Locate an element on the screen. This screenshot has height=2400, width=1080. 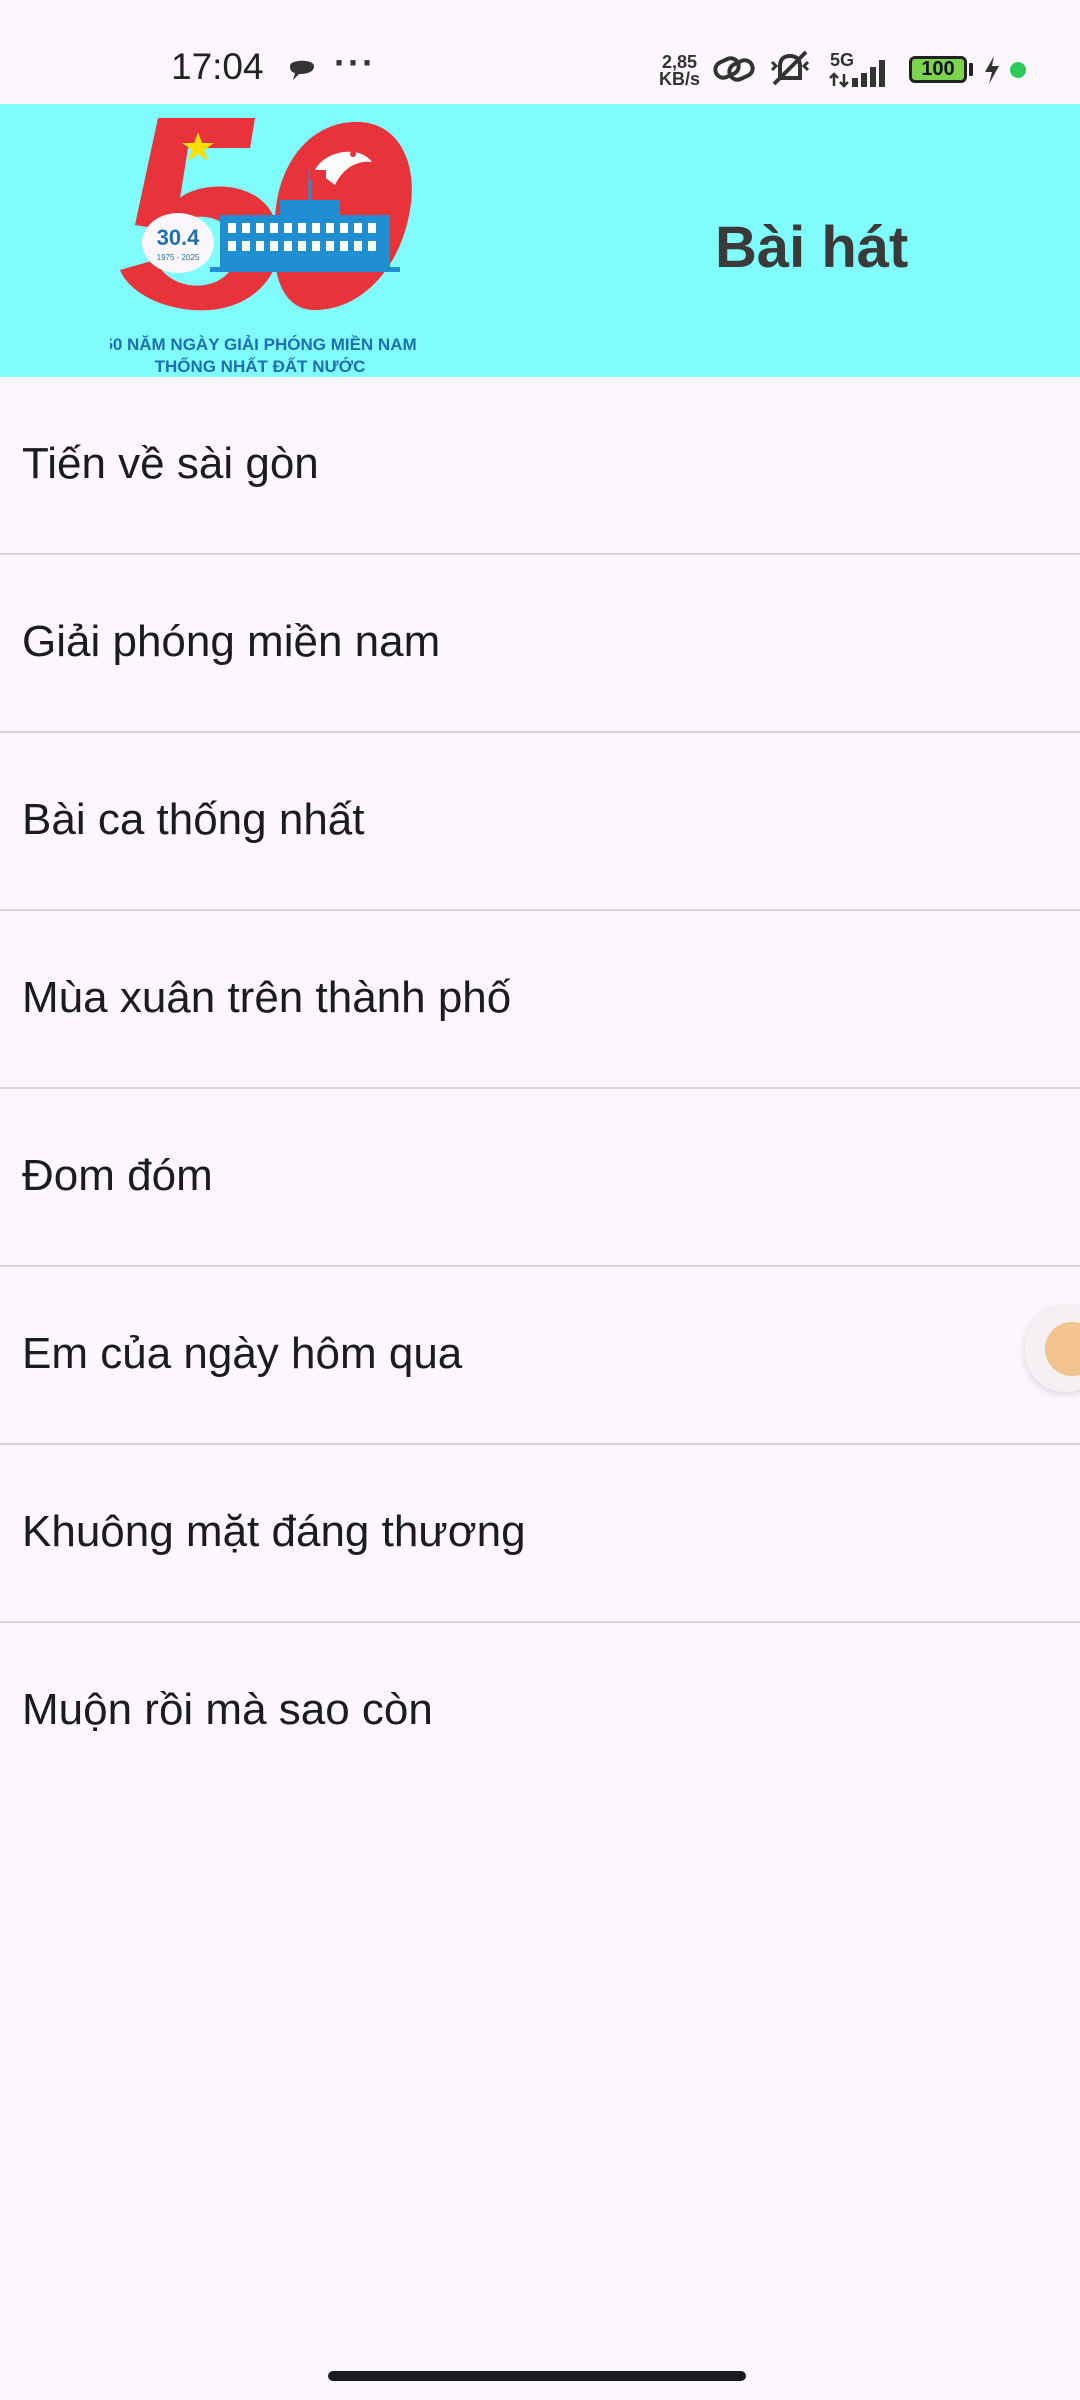
song-title: Giải phóng miền nam is located at coordinates (231, 641).